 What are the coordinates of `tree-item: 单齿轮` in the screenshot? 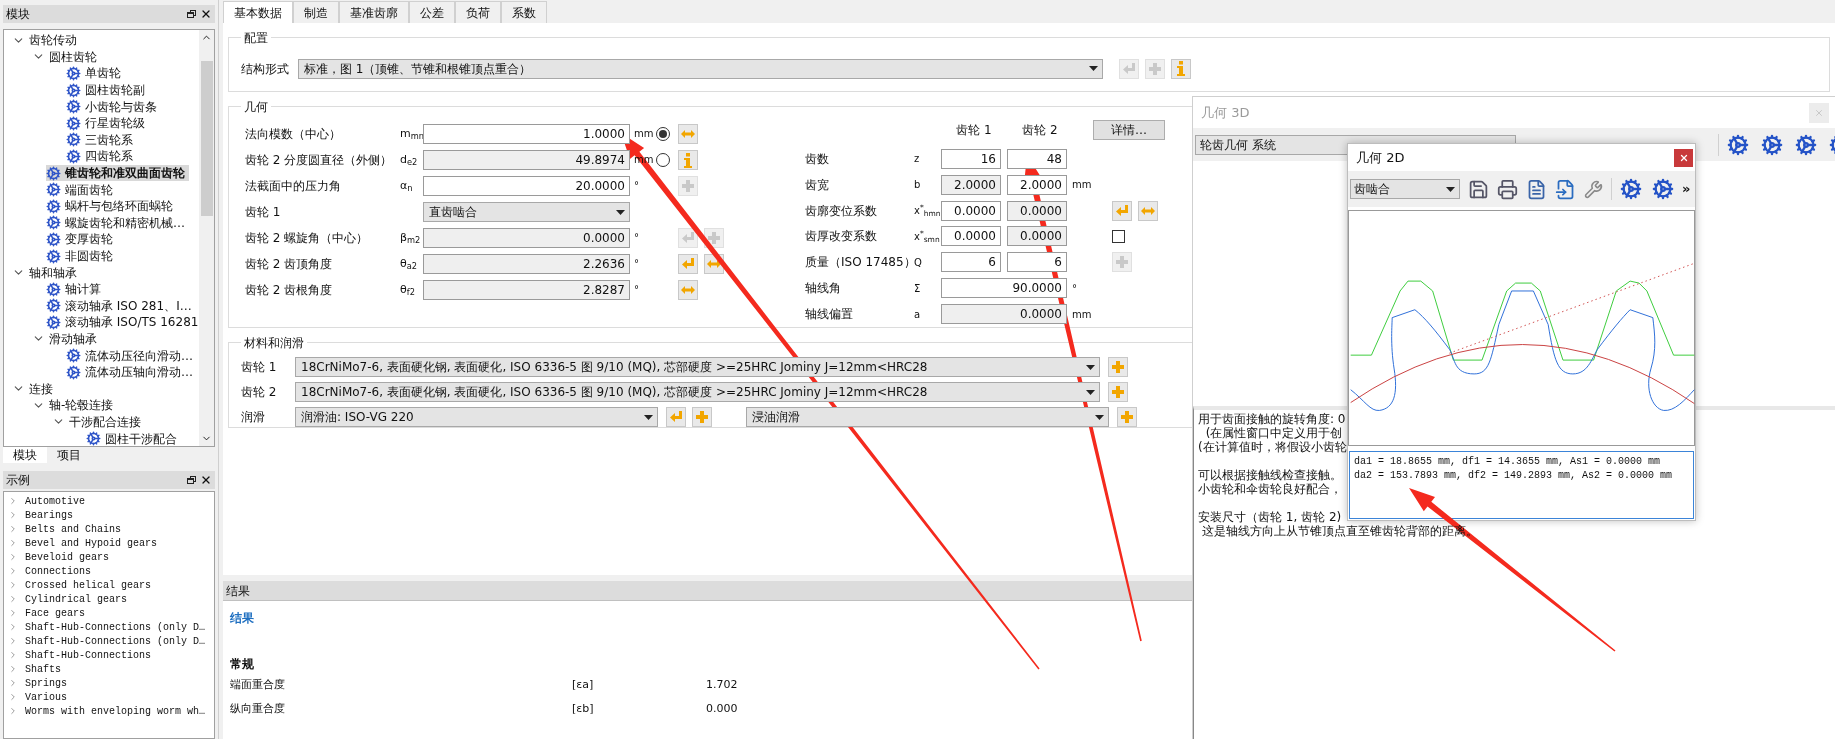 It's located at (95, 73).